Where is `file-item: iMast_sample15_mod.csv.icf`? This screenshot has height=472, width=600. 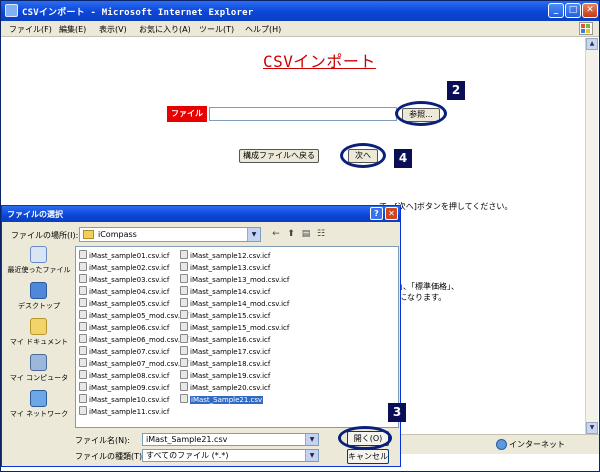
file-item: iMast_sample15_mod.csv.icf is located at coordinates (234, 327).